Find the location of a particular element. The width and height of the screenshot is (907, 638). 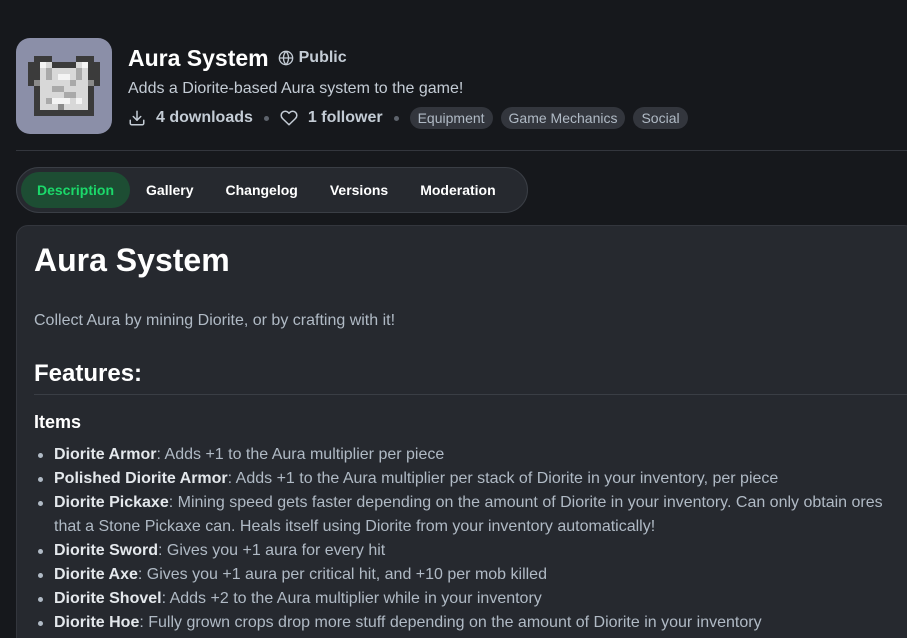

item-name: Diorite Sword is located at coordinates (106, 550).